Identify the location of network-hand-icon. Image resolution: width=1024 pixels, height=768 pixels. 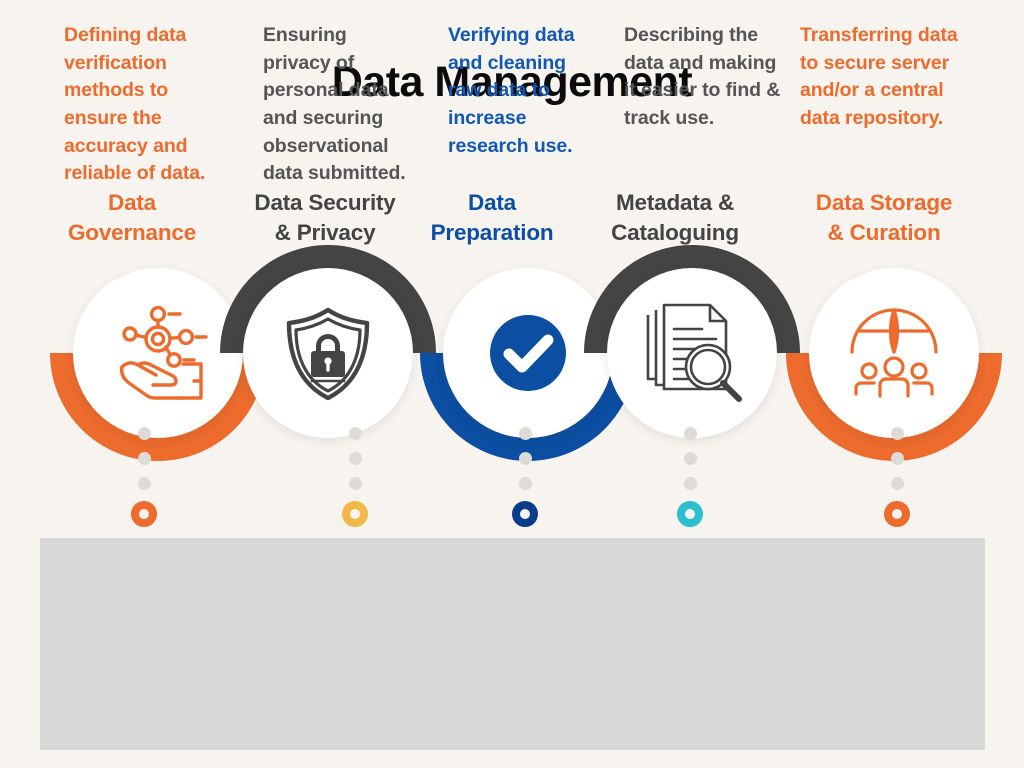
(158, 353).